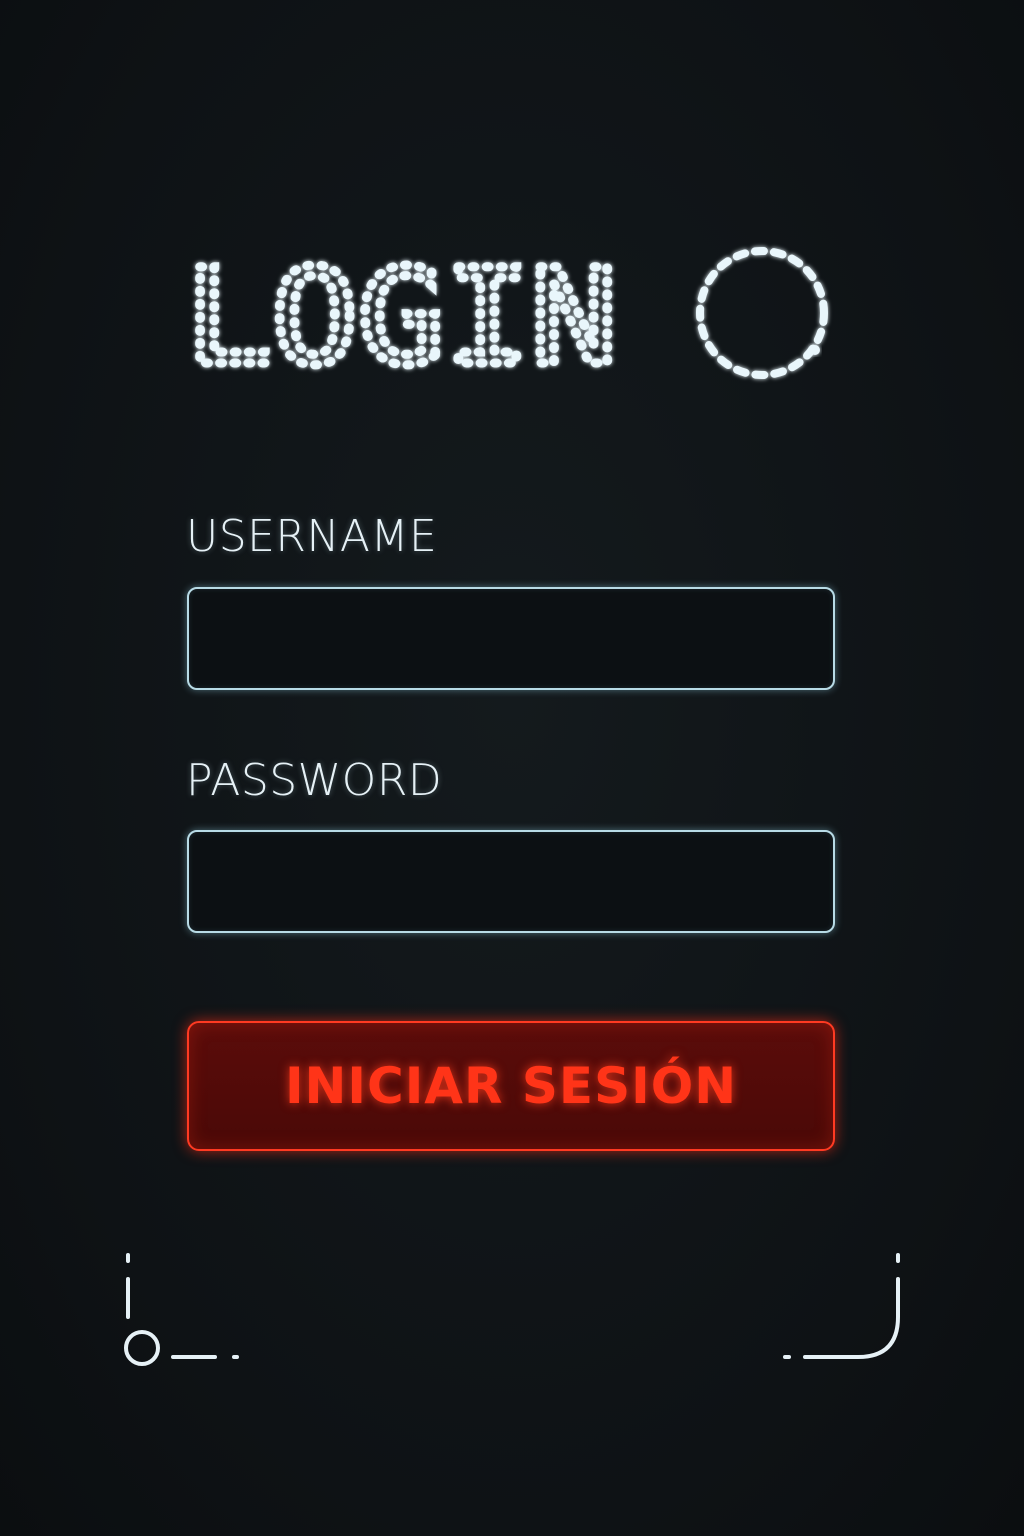  I want to click on page-header: LOGIN, so click(513, 318).